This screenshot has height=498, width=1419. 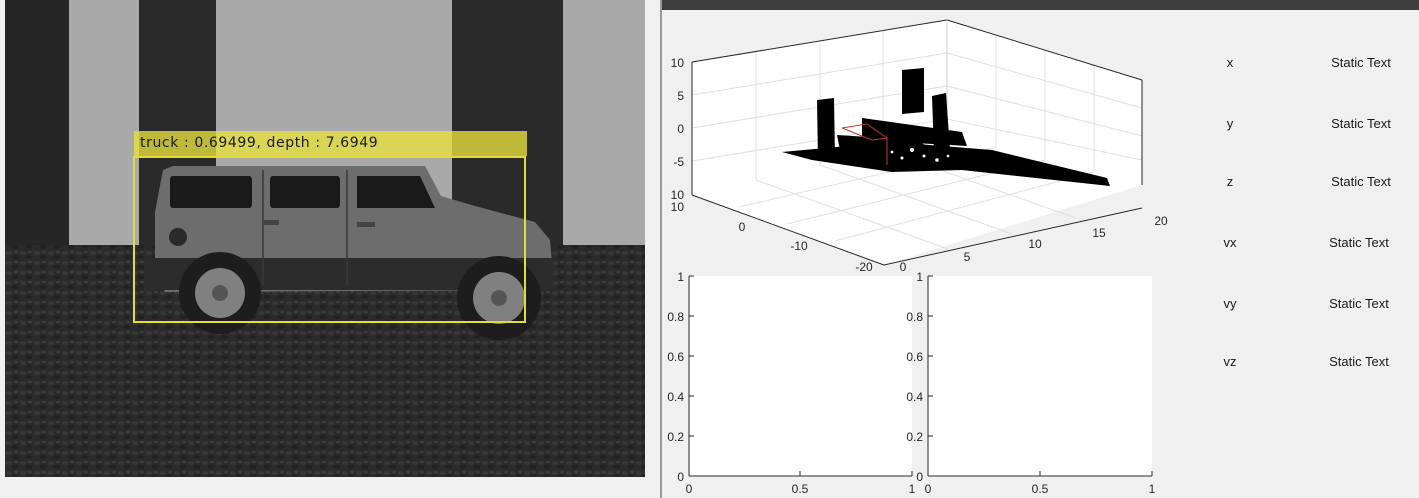 I want to click on readout-value-x: Static Text, so click(x=1361, y=62).